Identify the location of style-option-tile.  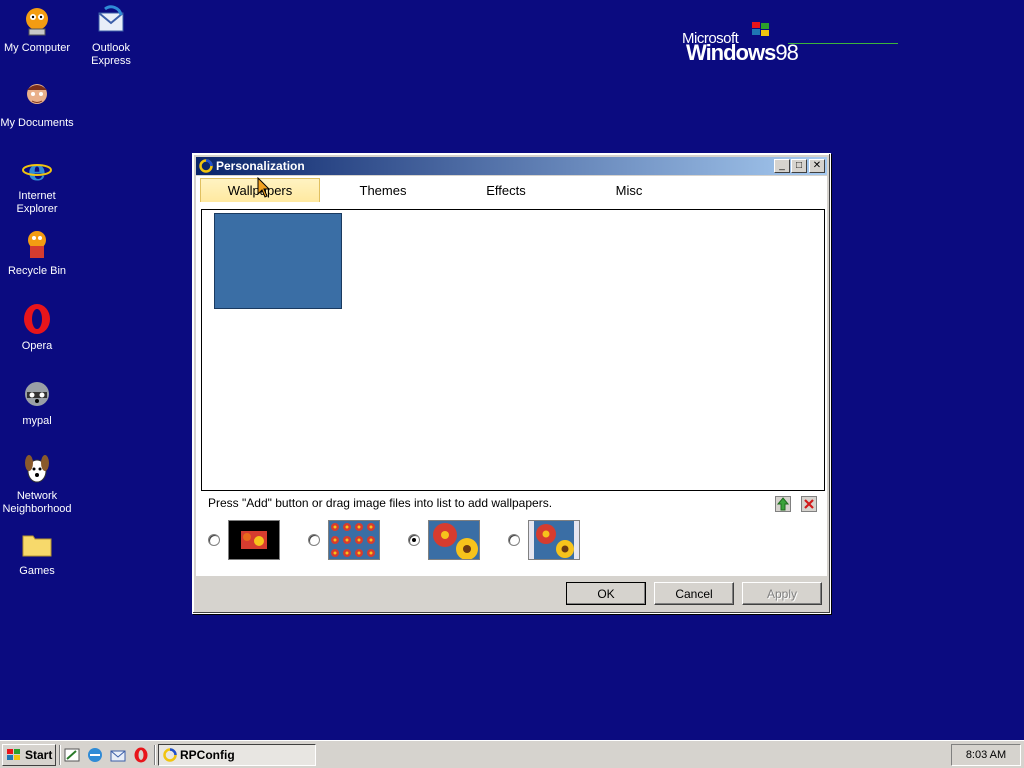
(344, 540).